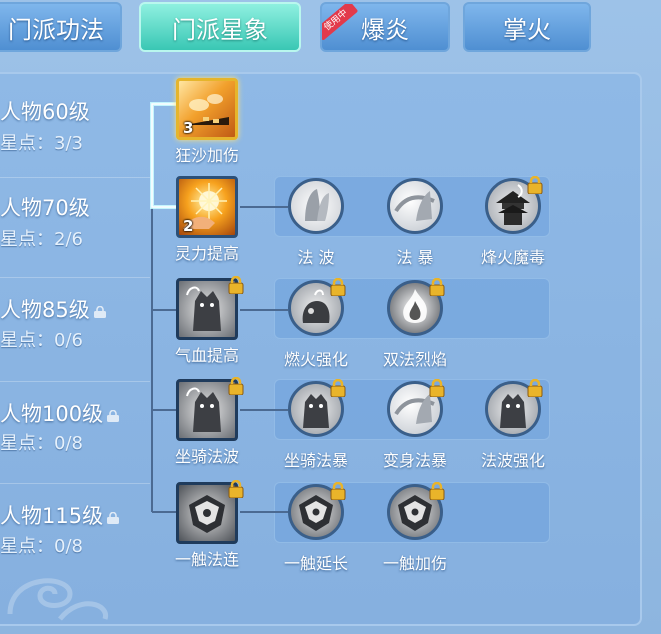 This screenshot has height=634, width=661. I want to click on tab-label: 爆炎, so click(385, 29).